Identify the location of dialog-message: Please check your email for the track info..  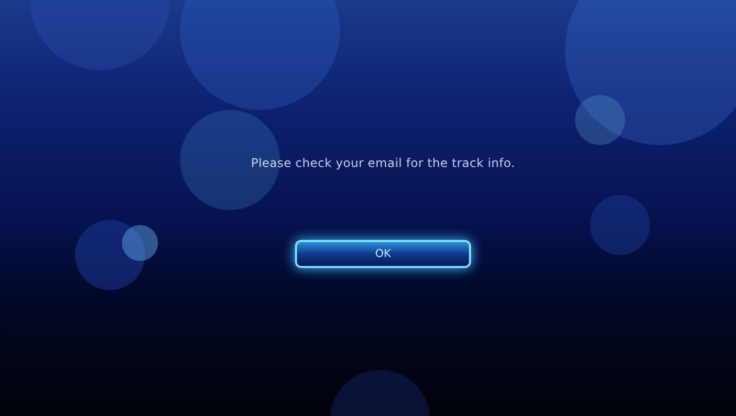
(382, 163).